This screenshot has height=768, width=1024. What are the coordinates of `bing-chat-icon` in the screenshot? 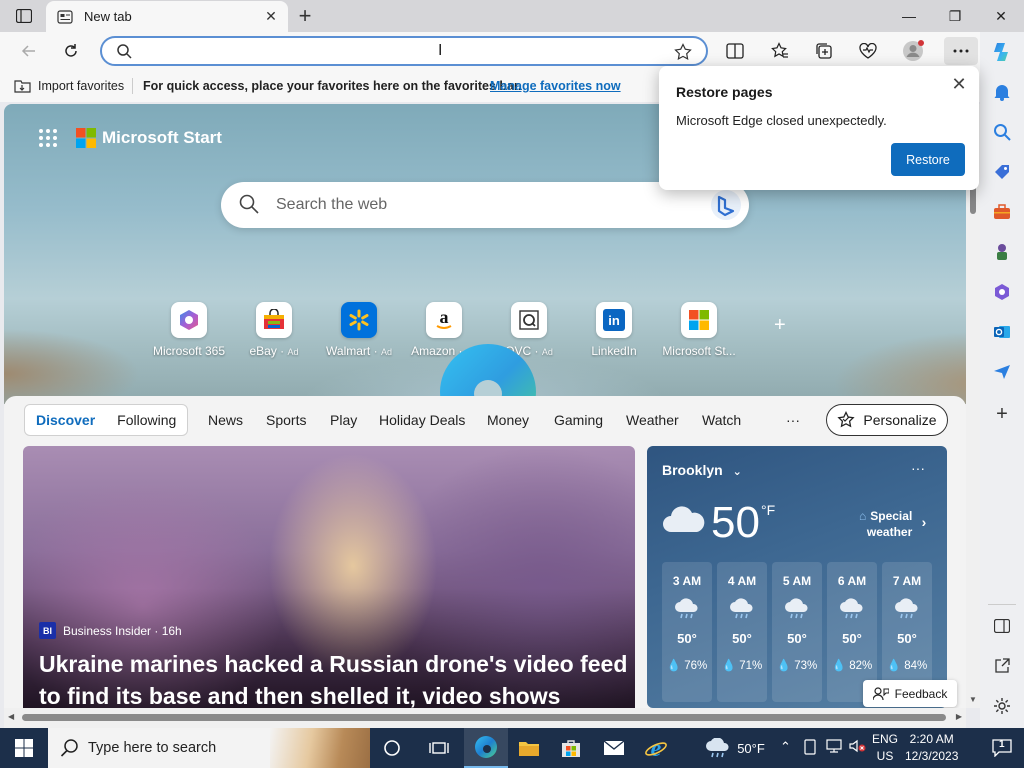 It's located at (726, 205).